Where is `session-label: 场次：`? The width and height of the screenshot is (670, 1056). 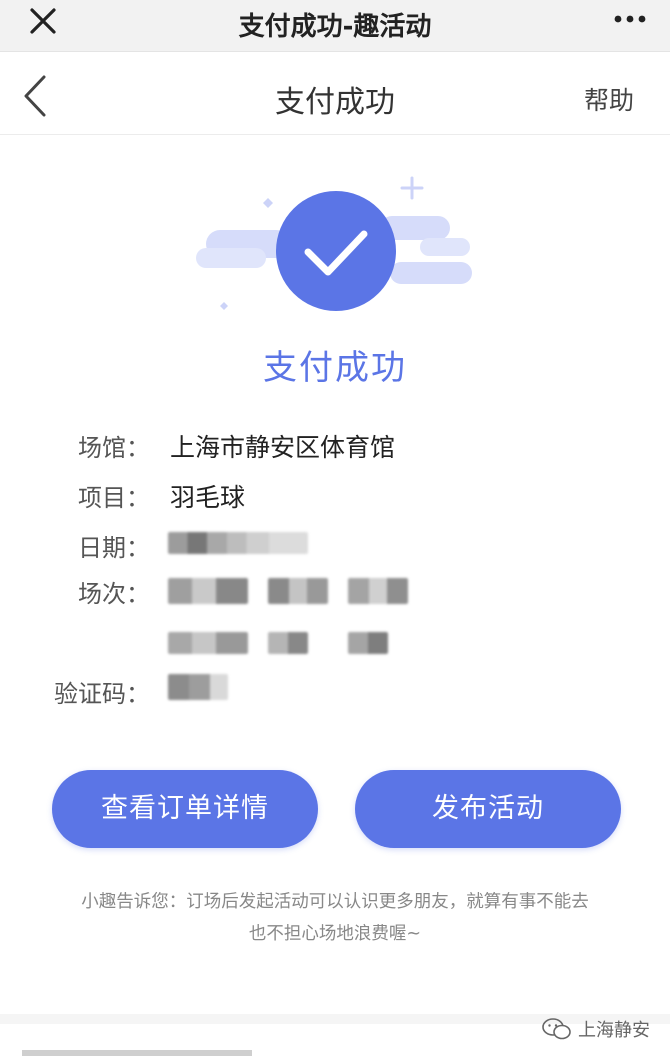
session-label: 场次： is located at coordinates (114, 594).